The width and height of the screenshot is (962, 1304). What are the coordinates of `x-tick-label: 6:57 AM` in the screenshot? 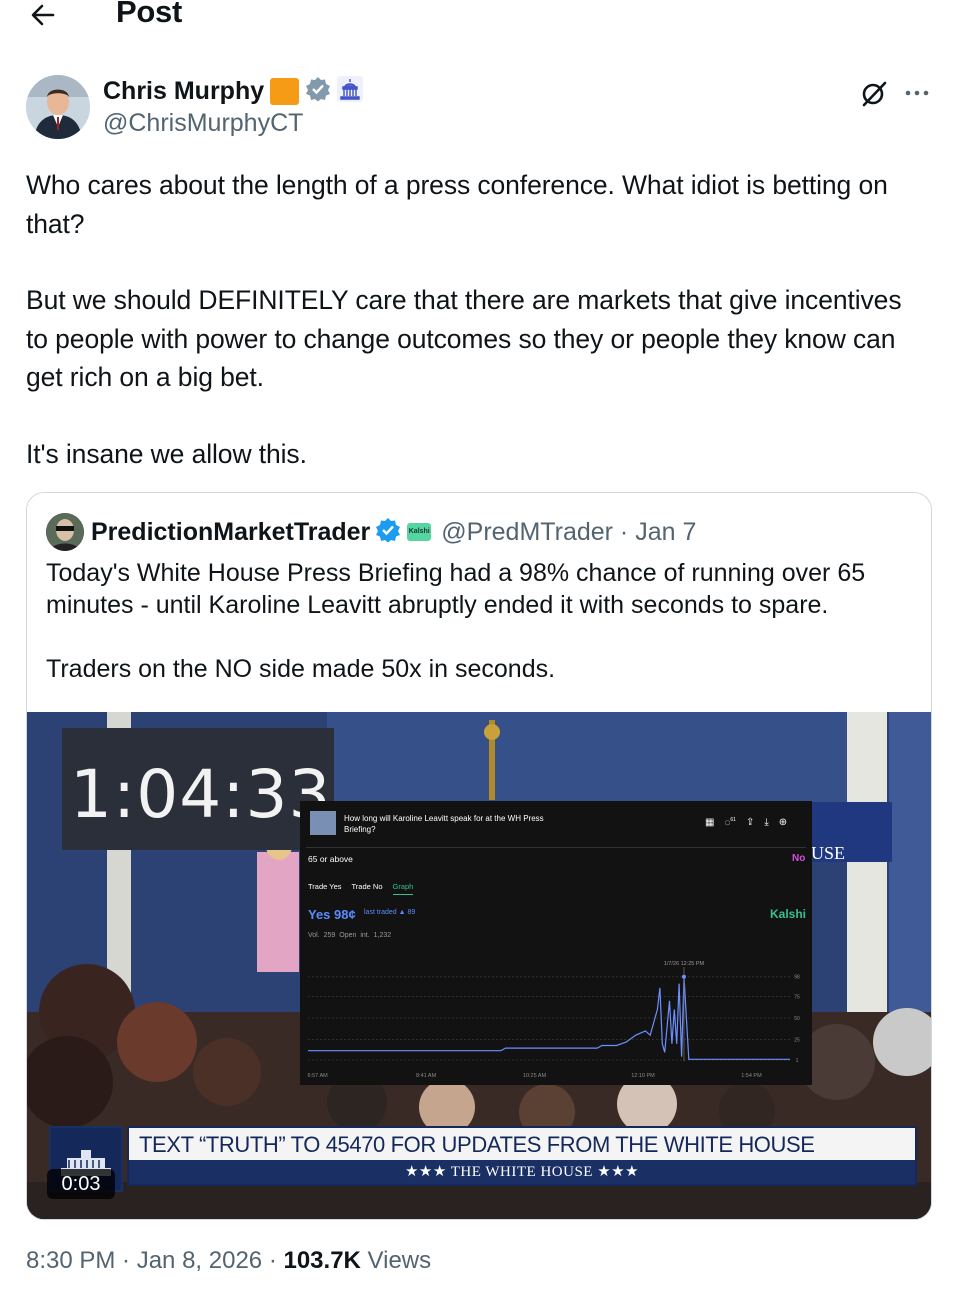 It's located at (318, 1076).